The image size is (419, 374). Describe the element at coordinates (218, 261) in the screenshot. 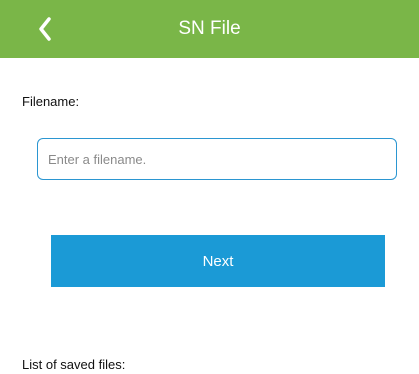

I see `next-button: Next` at that location.